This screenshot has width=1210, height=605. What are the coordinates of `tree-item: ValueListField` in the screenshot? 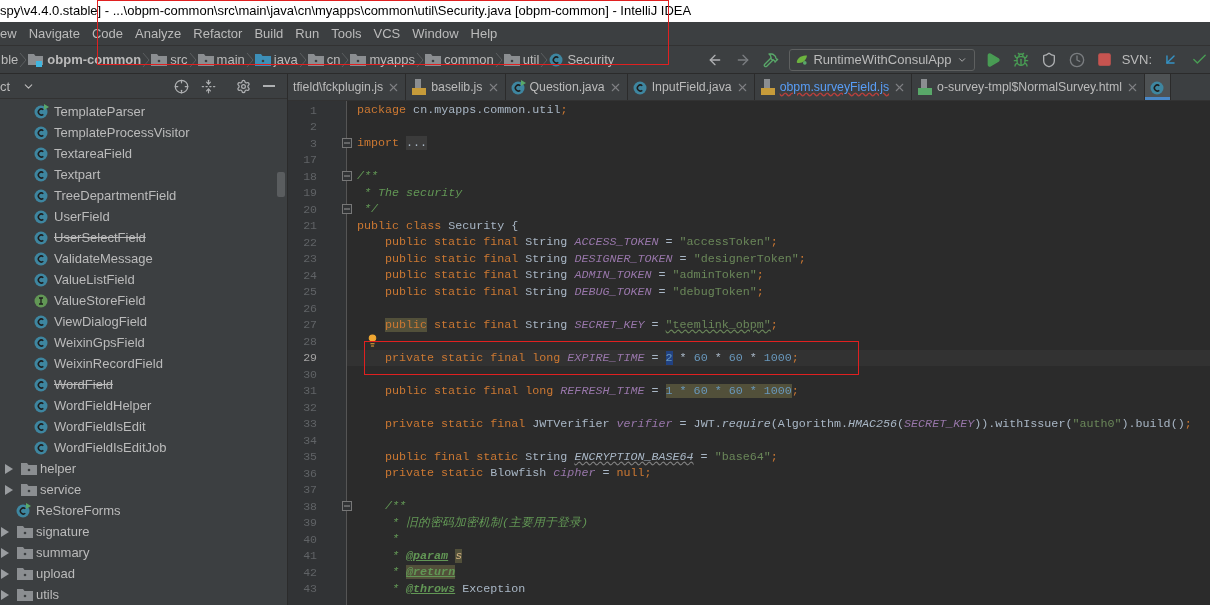 It's located at (94, 279).